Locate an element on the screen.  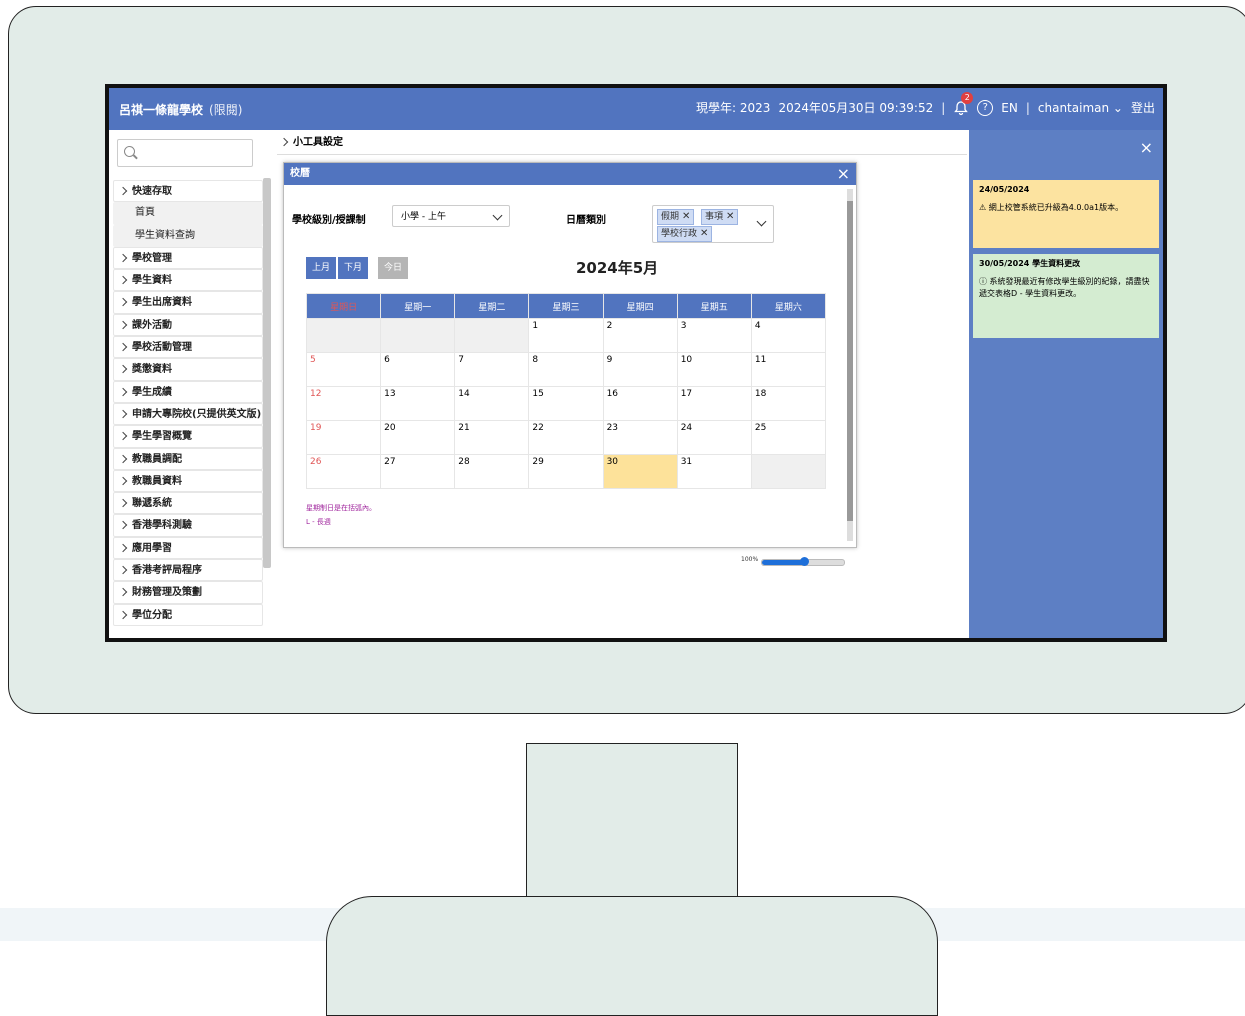
calendar-day-cell: 24 is located at coordinates (714, 437).